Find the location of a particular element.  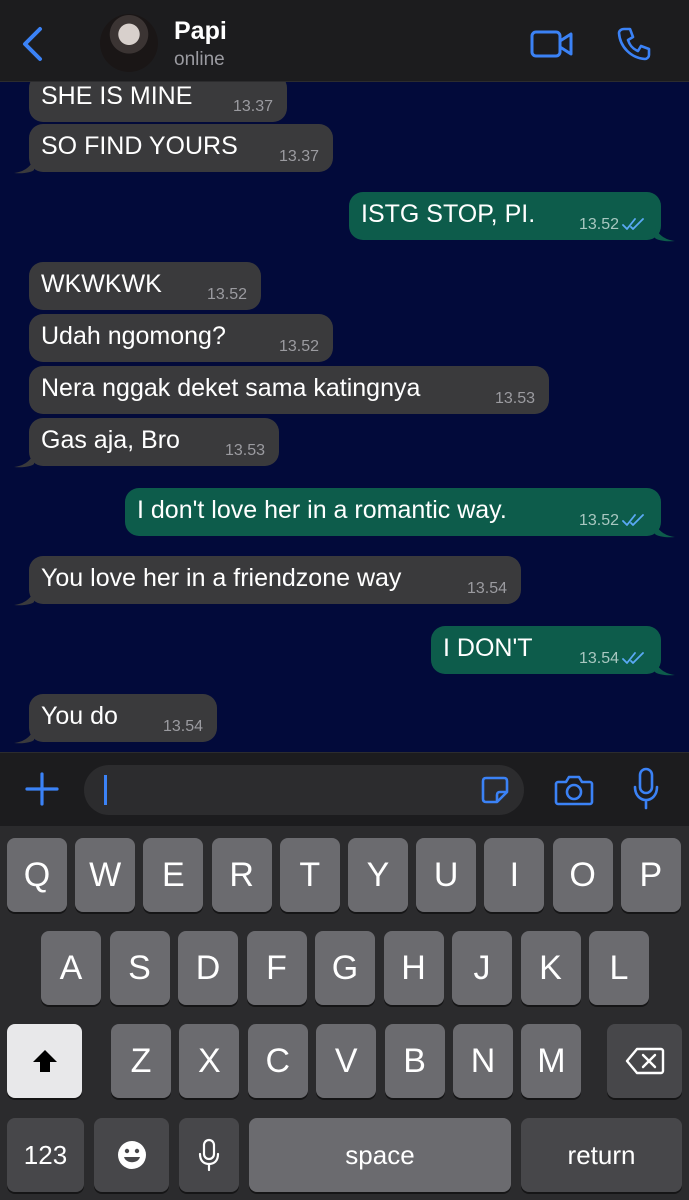

key-t: T is located at coordinates (309, 875).